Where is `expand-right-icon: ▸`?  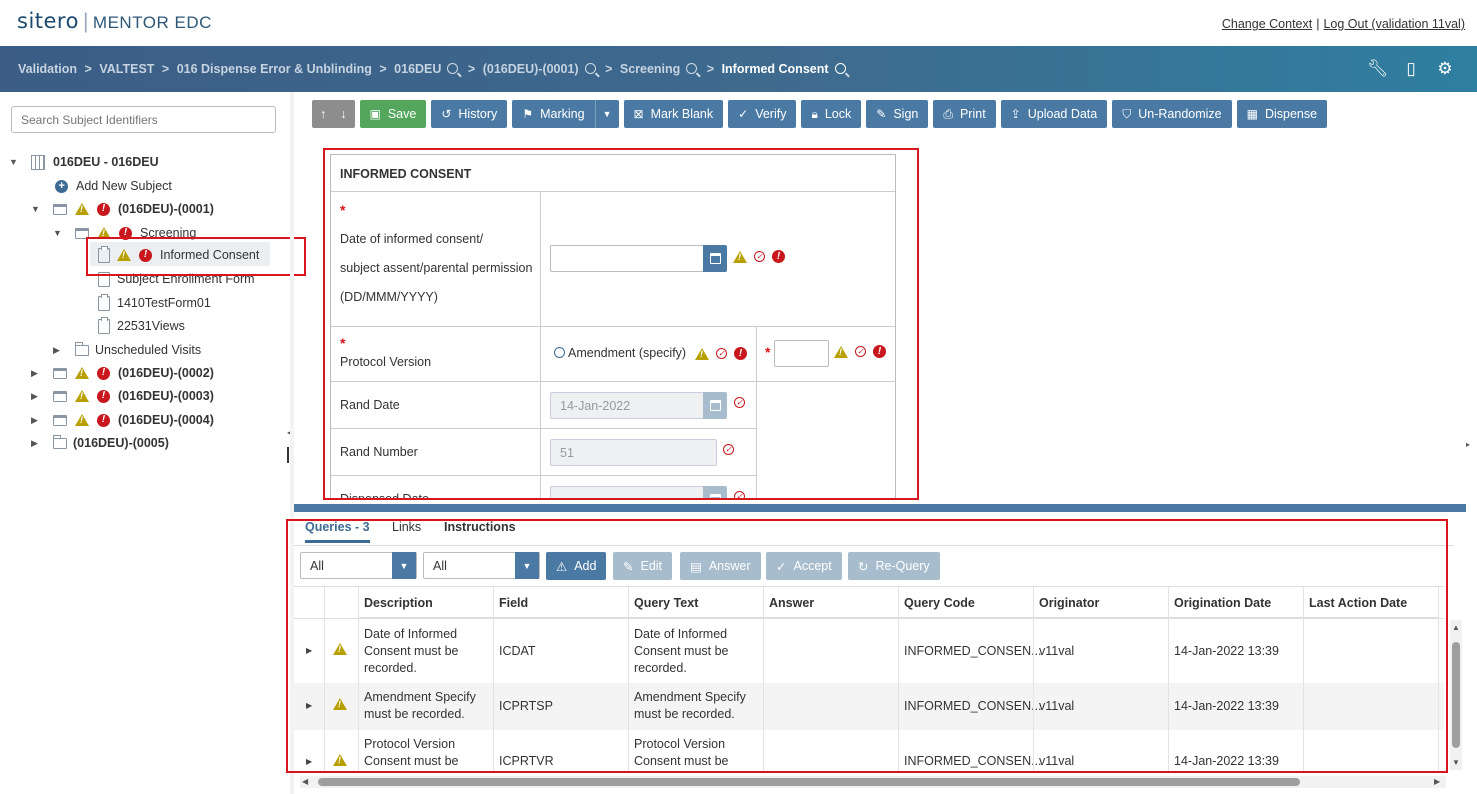 expand-right-icon: ▸ is located at coordinates (1468, 444).